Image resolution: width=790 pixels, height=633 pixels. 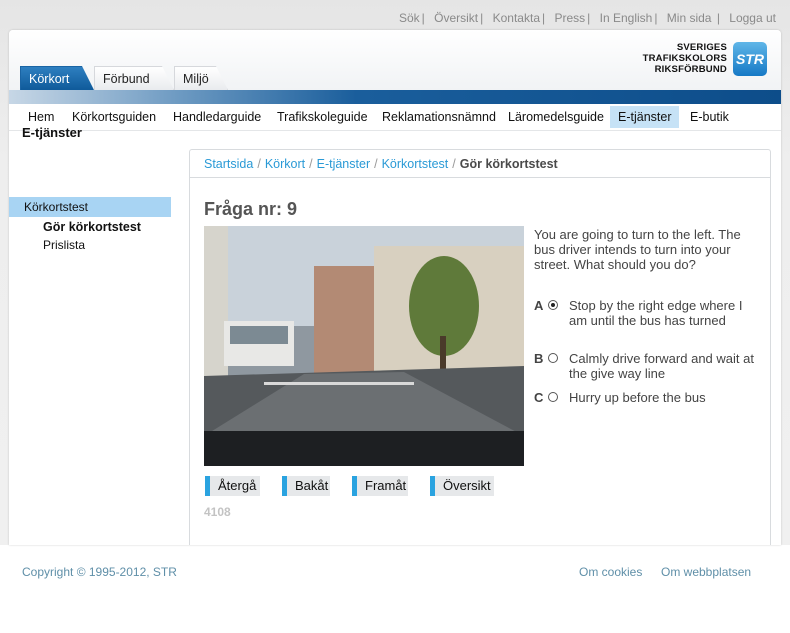 I want to click on str-logo: SVERIGES TRAFIKSKOLORS RIKSFÖRBUND STR, so click(x=704, y=59).